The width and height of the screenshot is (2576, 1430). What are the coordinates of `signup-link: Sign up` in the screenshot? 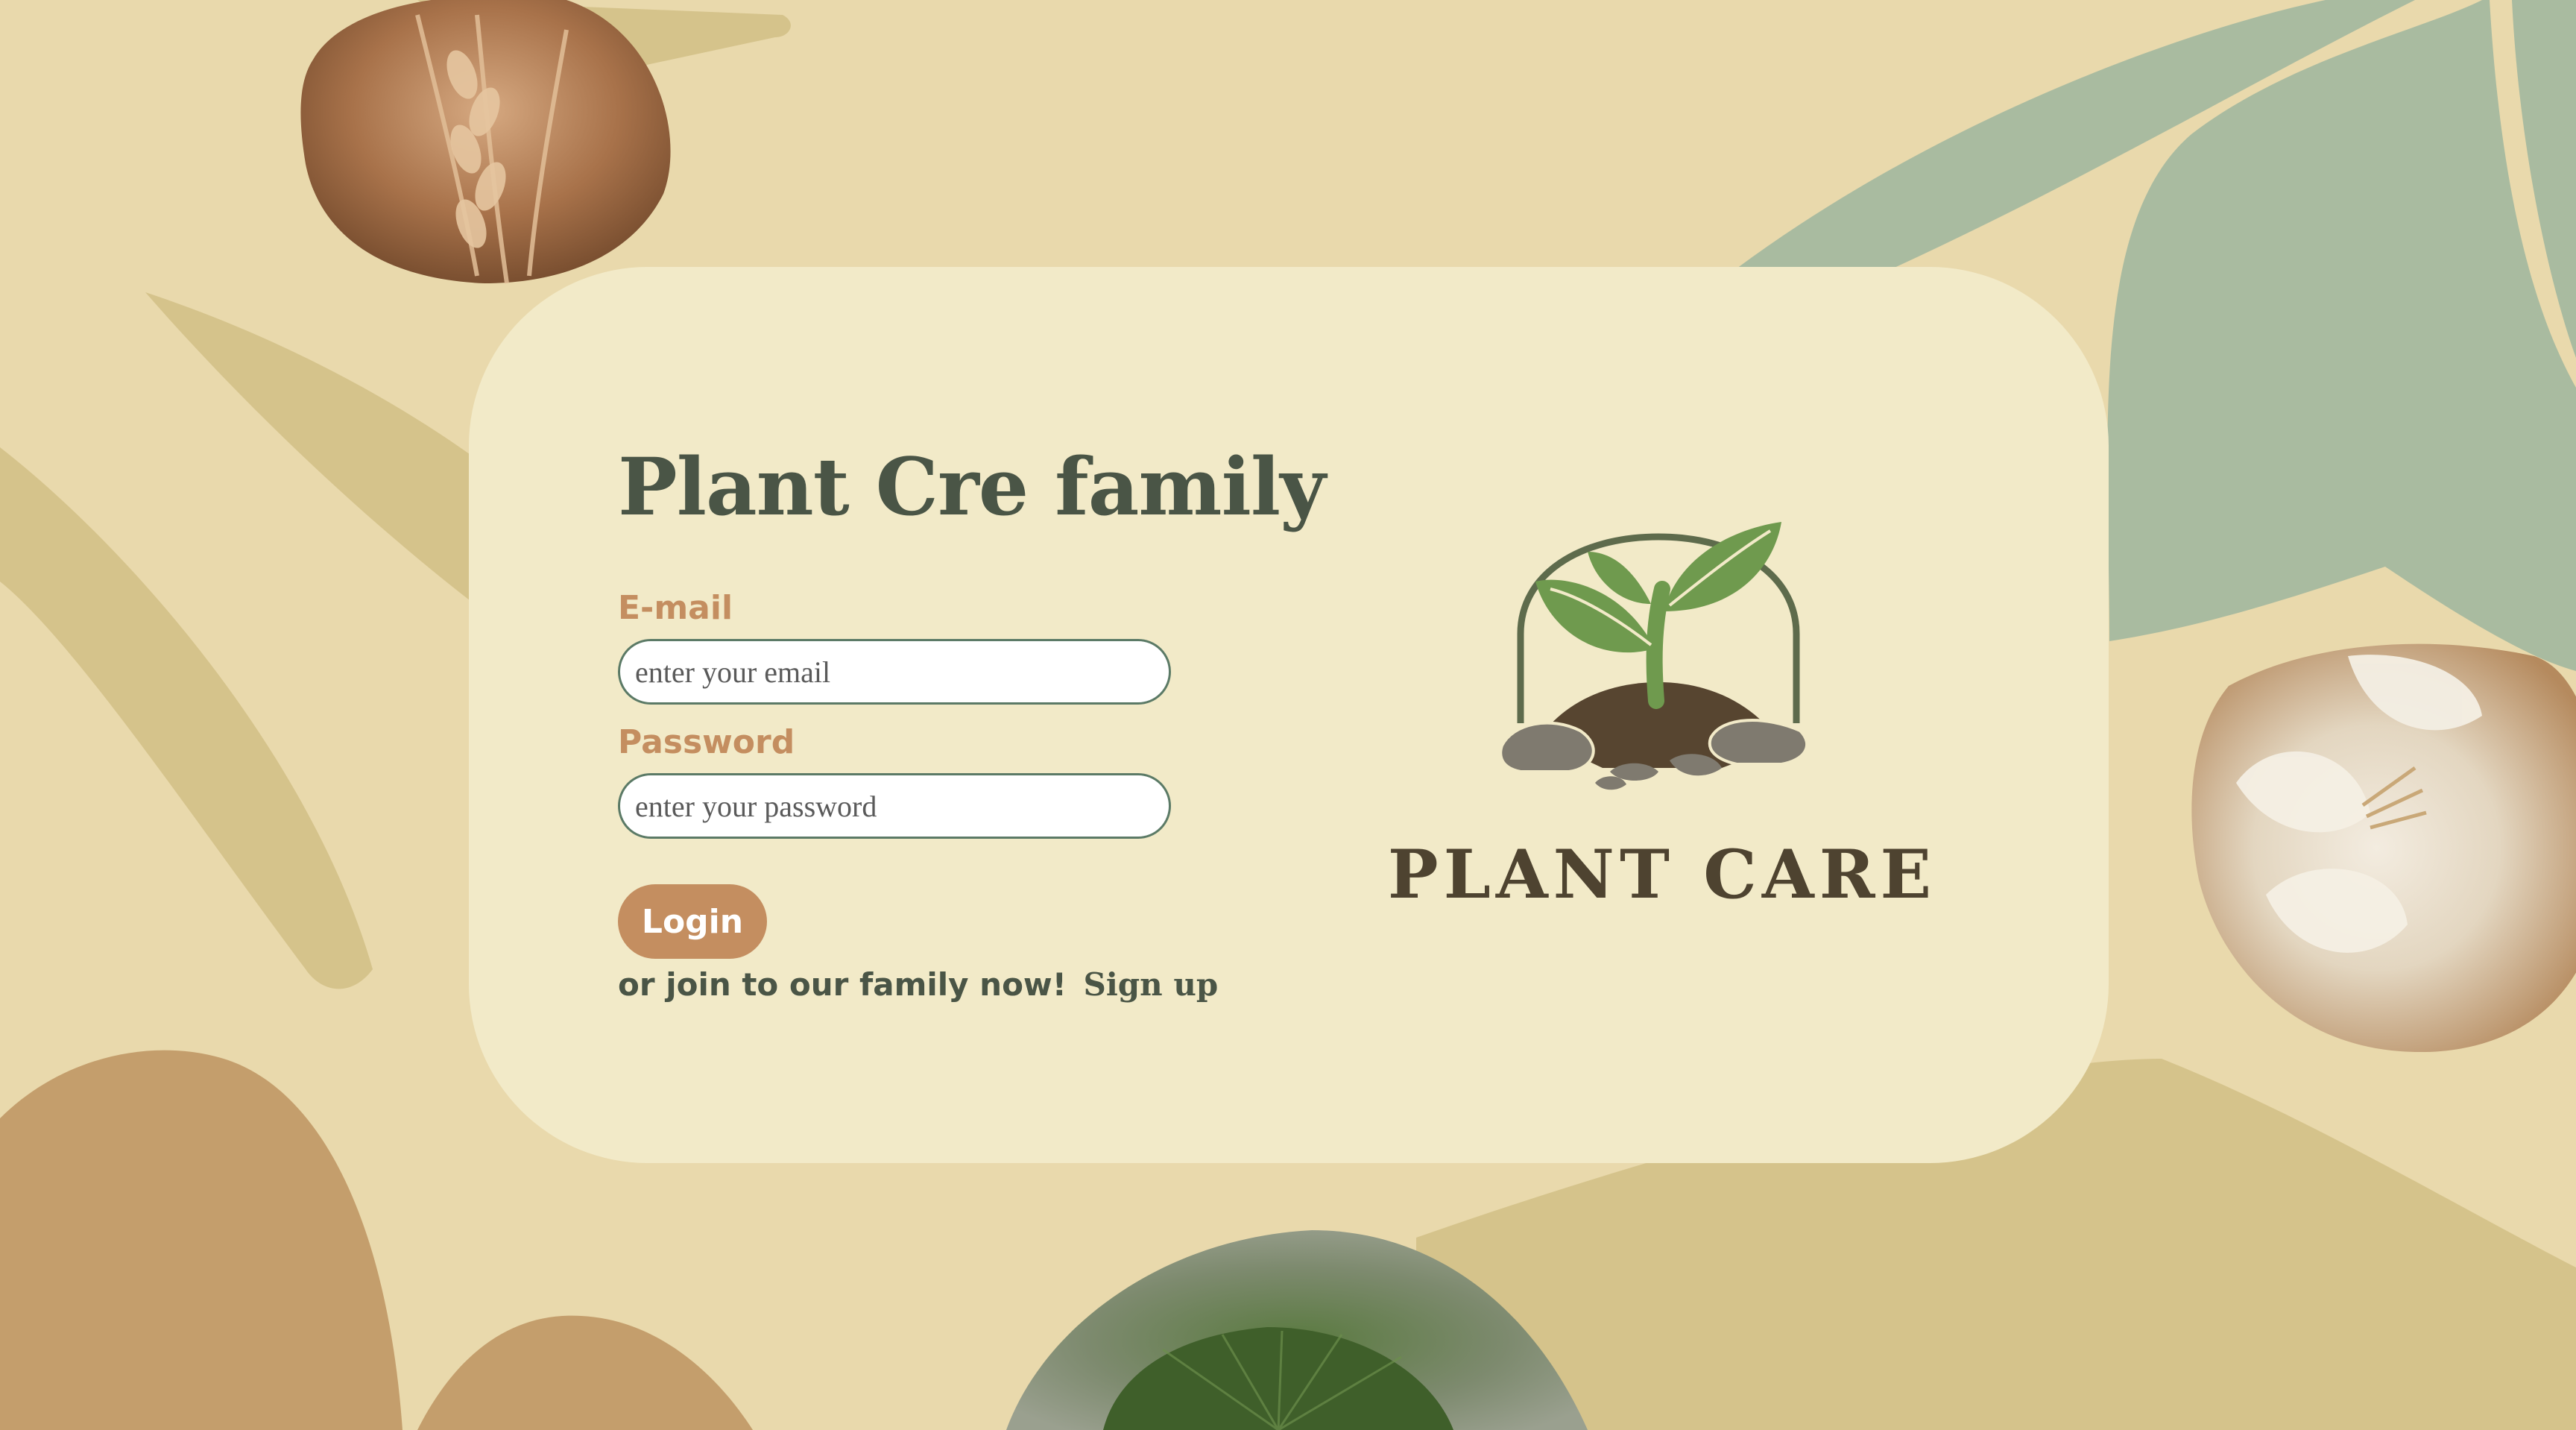 It's located at (1151, 984).